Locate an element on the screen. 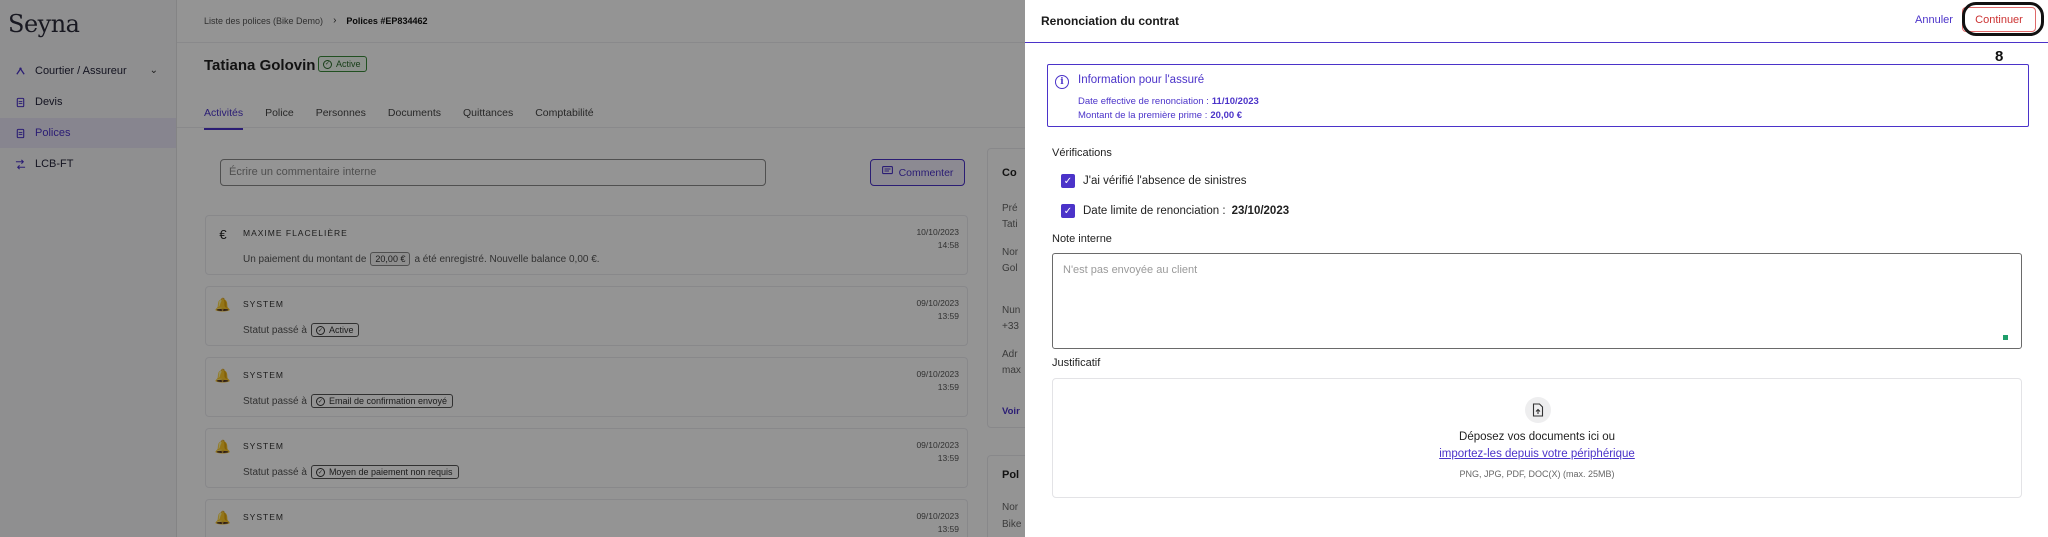 Image resolution: width=2048 pixels, height=537 pixels. internal-note-textarea: N'est pas envoyée au client is located at coordinates (1537, 301).